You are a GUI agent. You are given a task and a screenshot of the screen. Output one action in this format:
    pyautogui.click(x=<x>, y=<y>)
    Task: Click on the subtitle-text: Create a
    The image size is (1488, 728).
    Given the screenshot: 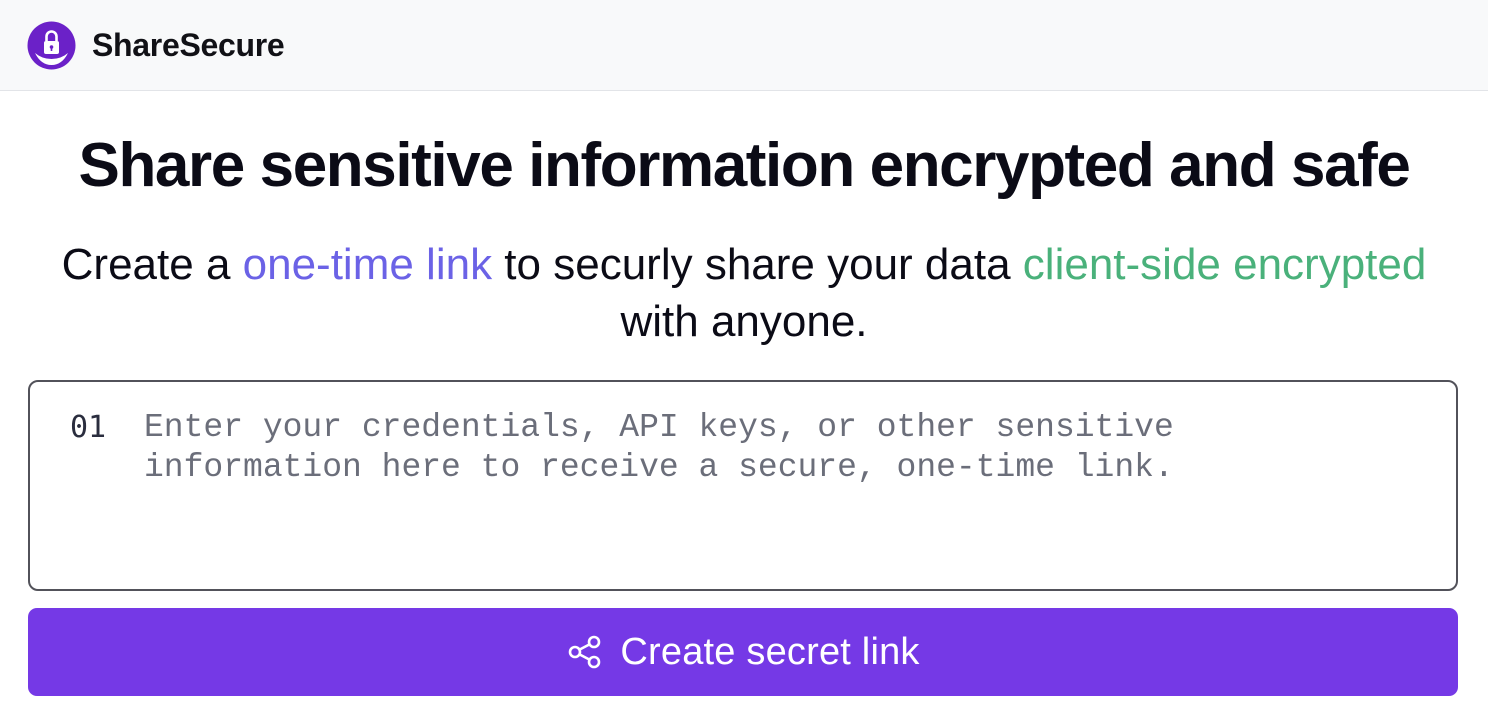 What is the action you would take?
    pyautogui.click(x=152, y=264)
    